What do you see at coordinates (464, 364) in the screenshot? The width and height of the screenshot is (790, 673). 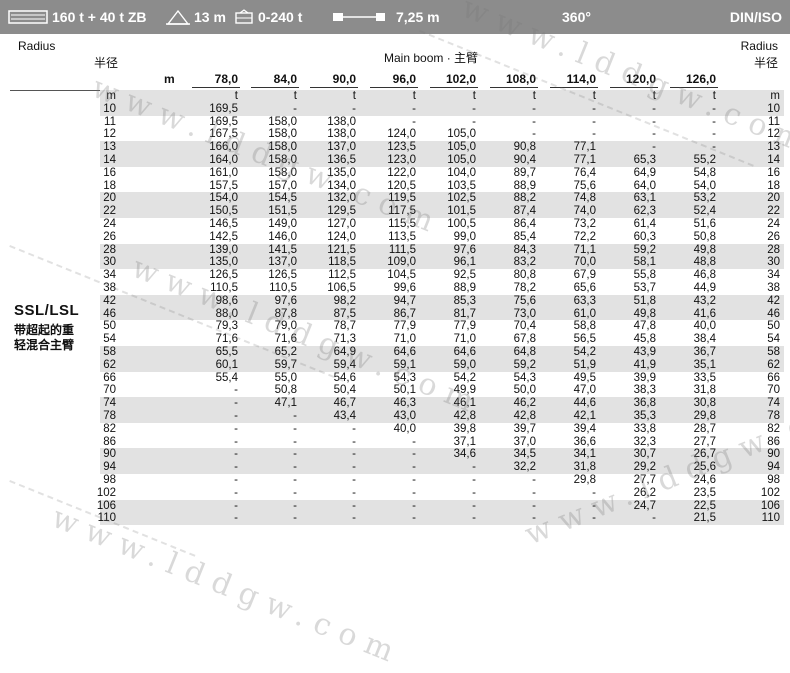 I see `capacity-cell: 59,0` at bounding box center [464, 364].